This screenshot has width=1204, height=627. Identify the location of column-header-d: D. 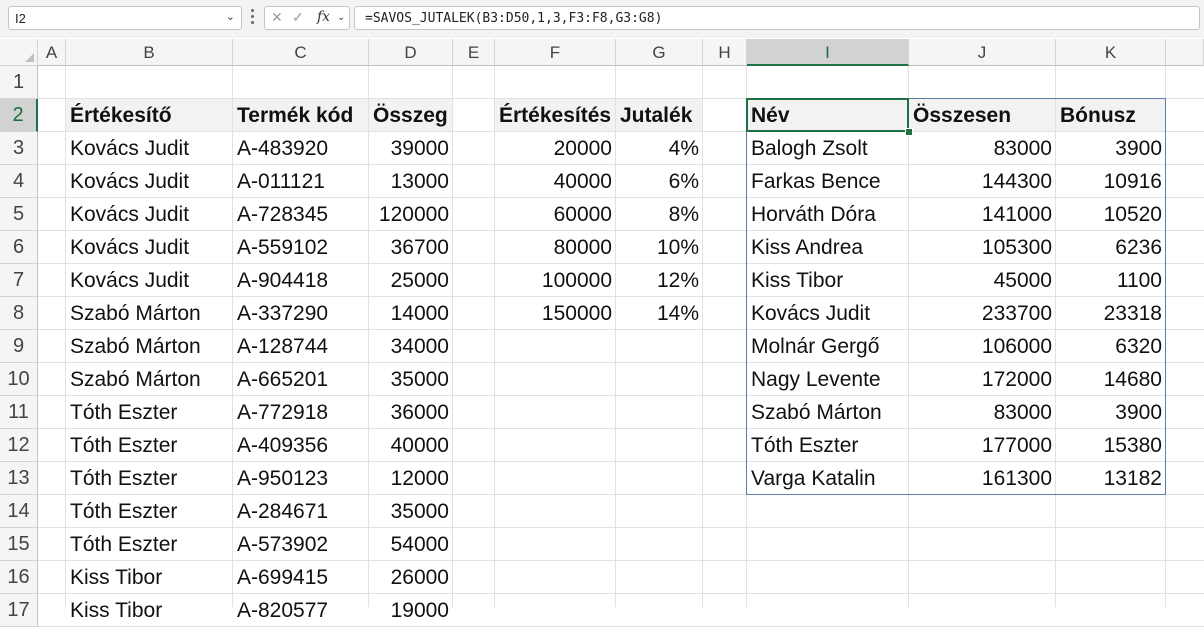
(411, 52).